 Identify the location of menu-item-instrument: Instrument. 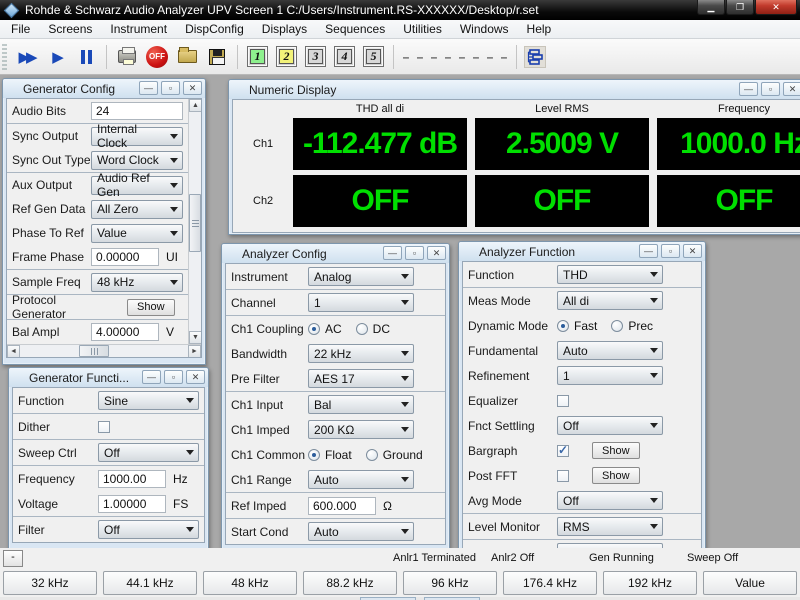
(138, 29).